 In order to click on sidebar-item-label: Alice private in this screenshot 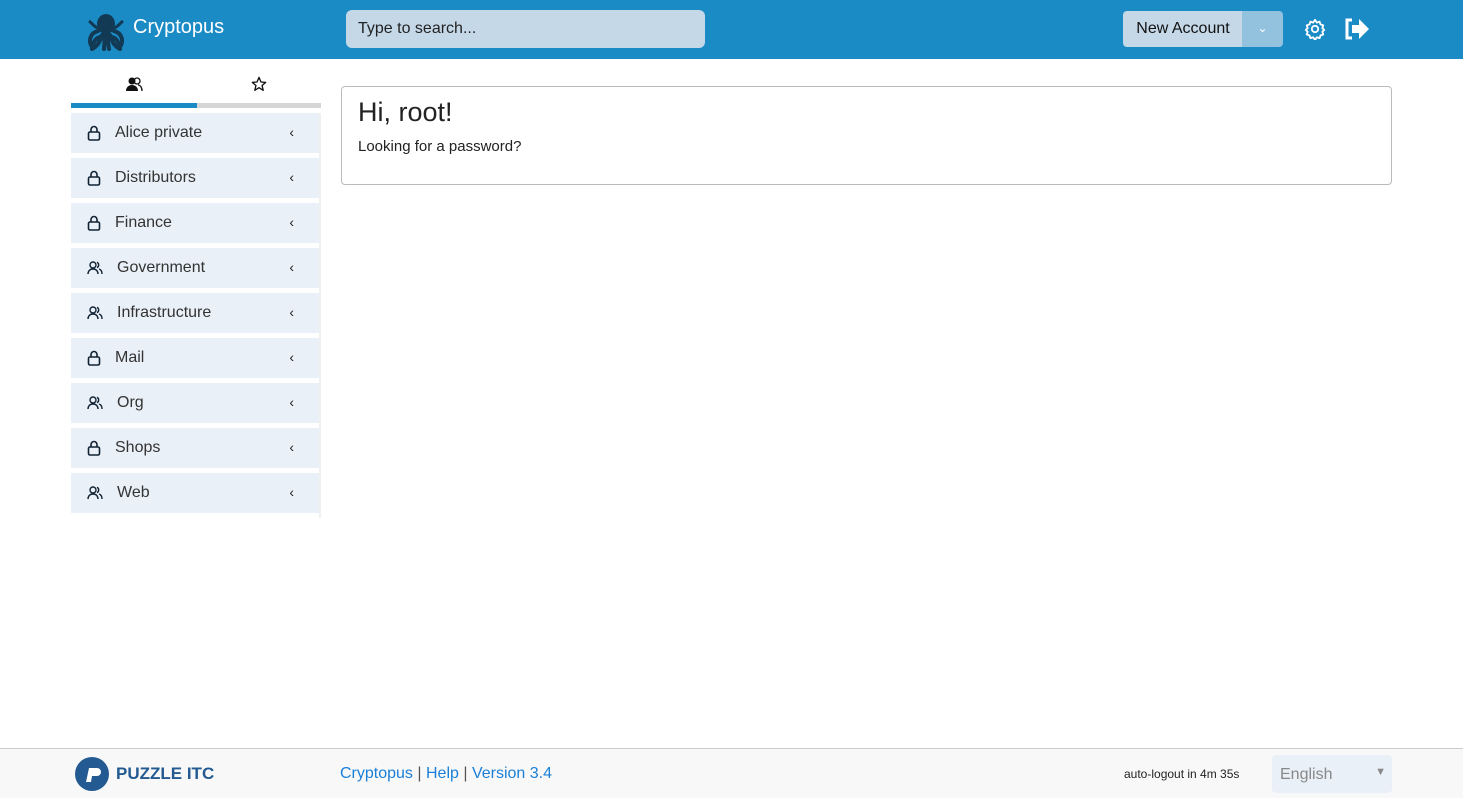, I will do `click(159, 132)`.